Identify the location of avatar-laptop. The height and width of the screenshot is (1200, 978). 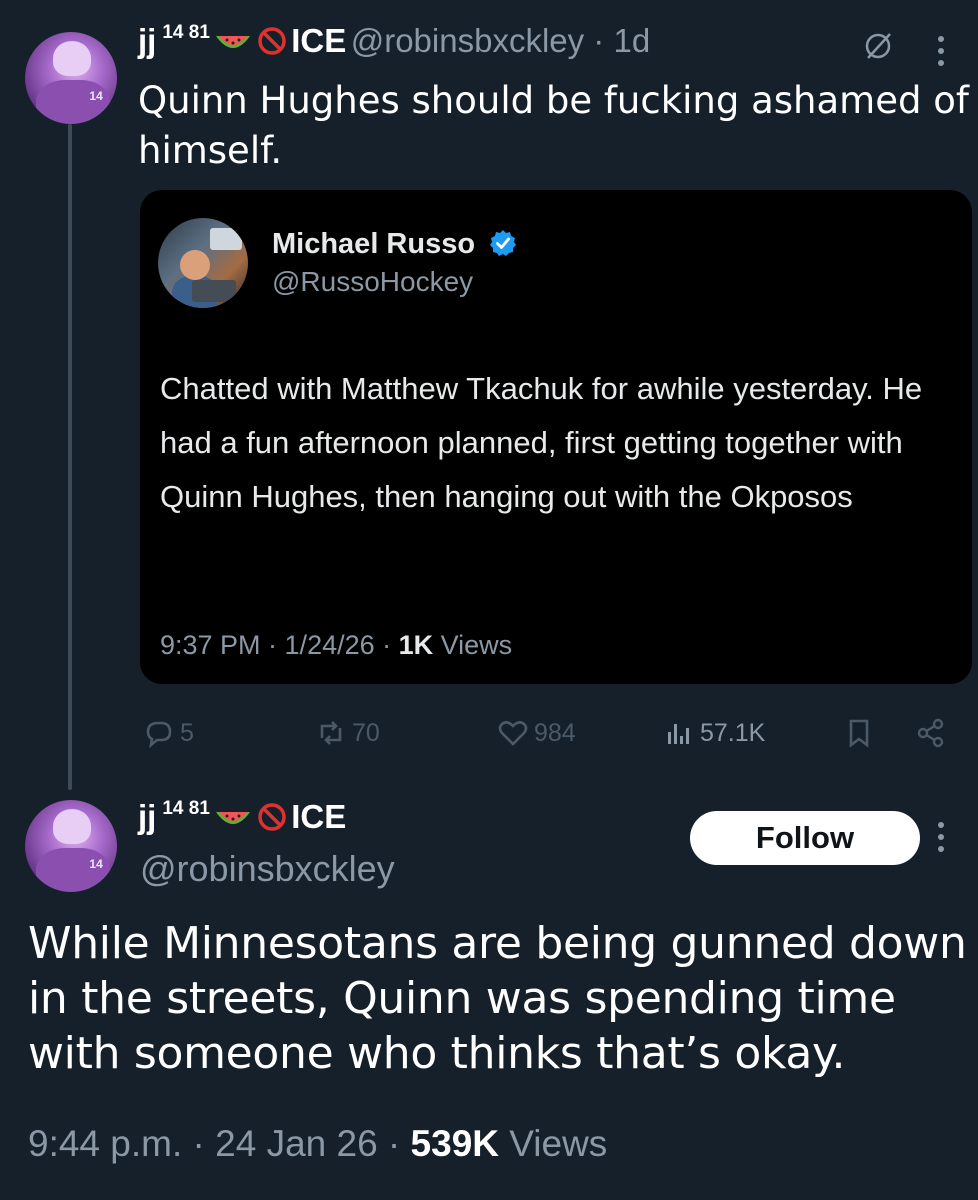
(214, 291).